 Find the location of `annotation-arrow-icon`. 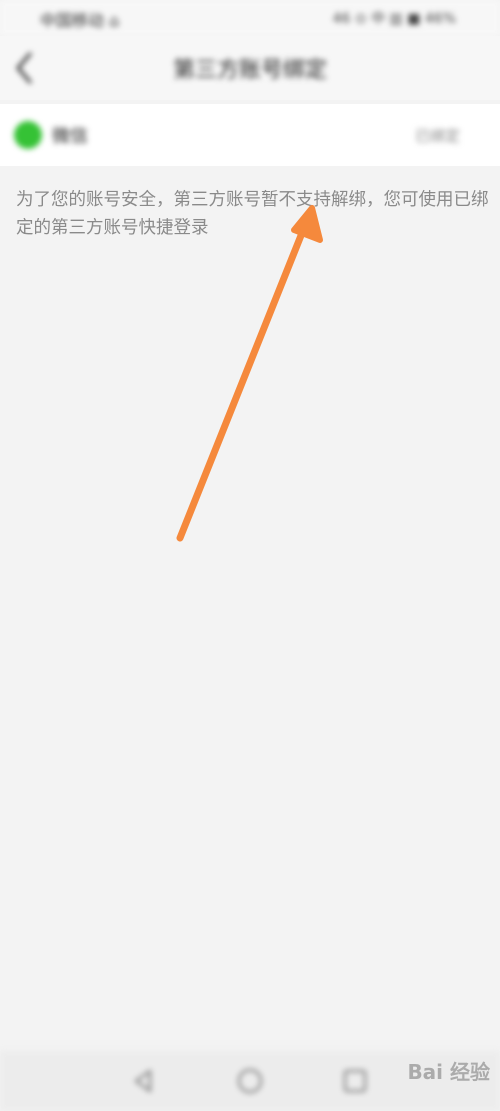

annotation-arrow-icon is located at coordinates (249, 373).